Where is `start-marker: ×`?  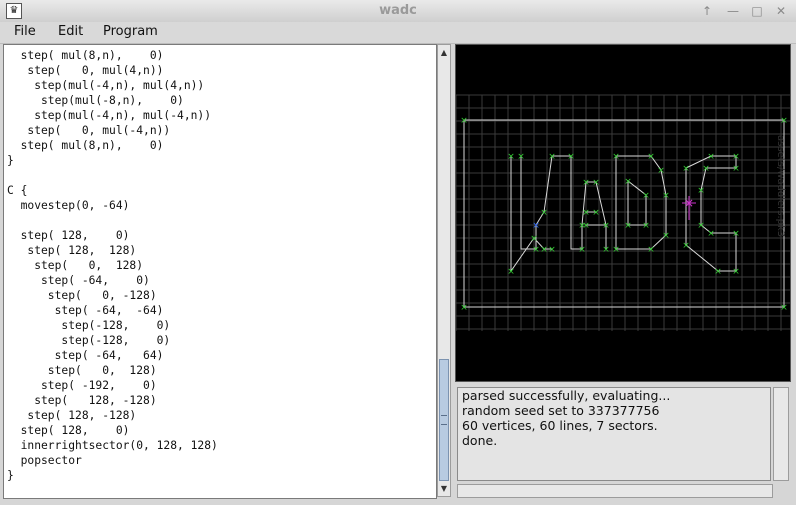 start-marker: × is located at coordinates (536, 226).